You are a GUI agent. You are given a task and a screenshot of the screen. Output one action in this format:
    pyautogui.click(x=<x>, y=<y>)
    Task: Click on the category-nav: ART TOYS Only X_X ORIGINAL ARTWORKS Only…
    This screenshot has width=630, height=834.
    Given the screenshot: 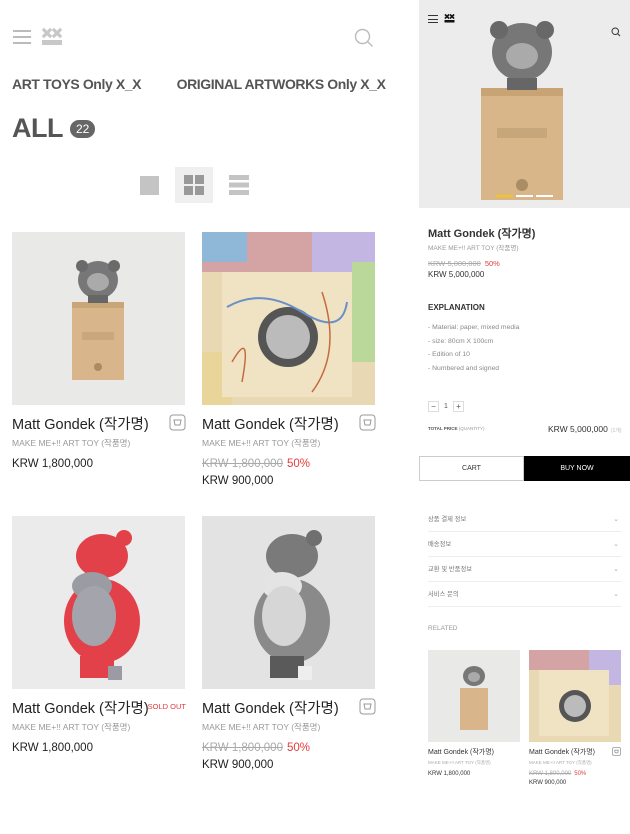 What is the action you would take?
    pyautogui.click(x=203, y=84)
    